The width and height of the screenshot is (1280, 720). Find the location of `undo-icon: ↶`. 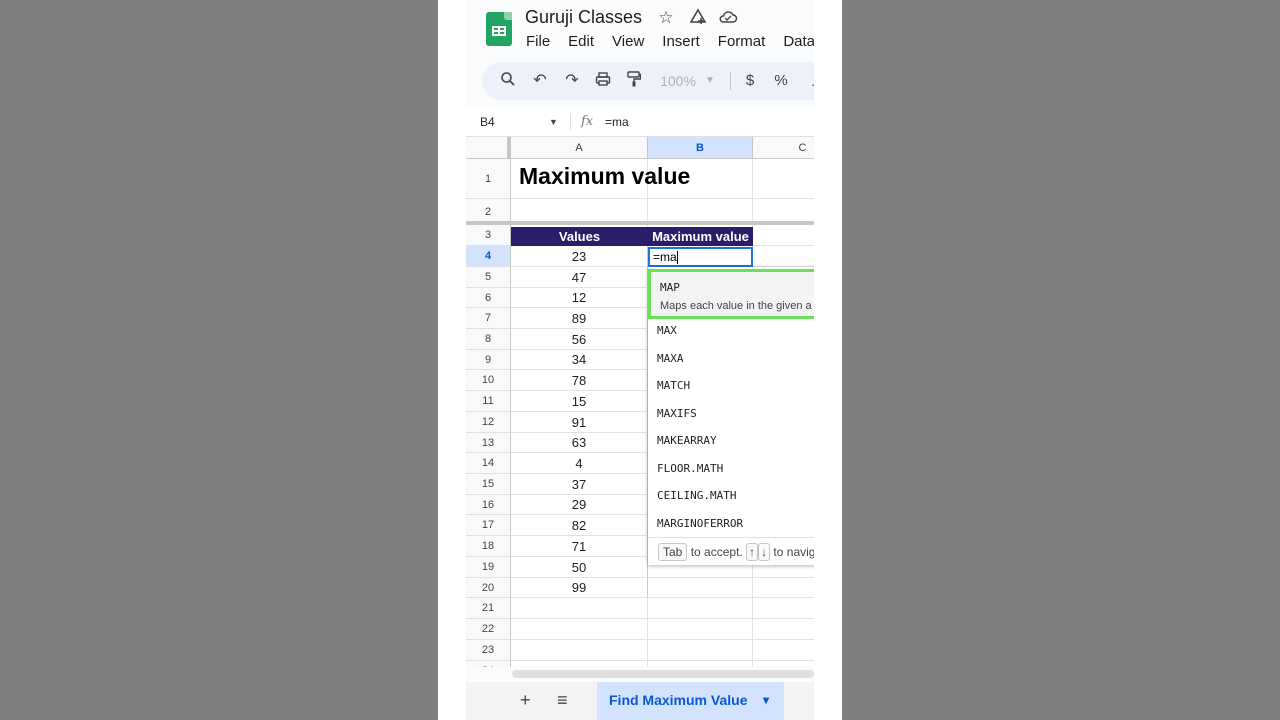

undo-icon: ↶ is located at coordinates (540, 81).